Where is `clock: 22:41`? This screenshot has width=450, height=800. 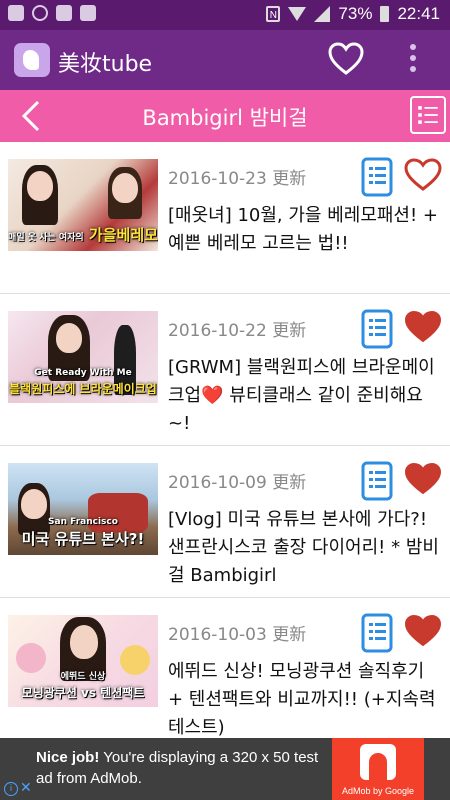
clock: 22:41 is located at coordinates (418, 13).